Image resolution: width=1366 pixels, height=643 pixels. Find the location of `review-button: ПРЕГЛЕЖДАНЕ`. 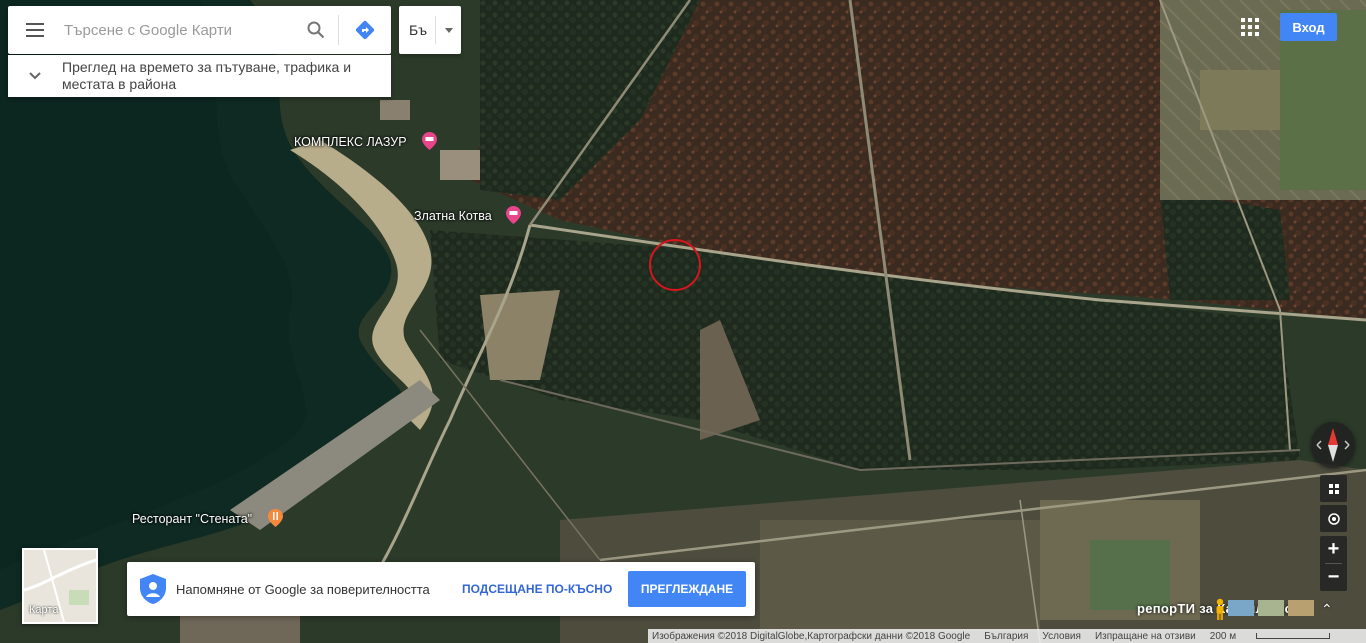

review-button: ПРЕГЛЕЖДАНЕ is located at coordinates (687, 589).